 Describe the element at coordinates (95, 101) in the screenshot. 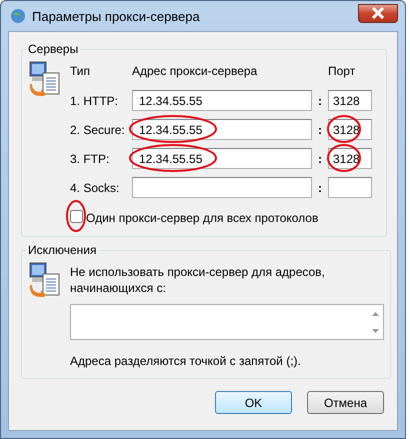

I see `field-label: 1. HTTP:` at that location.